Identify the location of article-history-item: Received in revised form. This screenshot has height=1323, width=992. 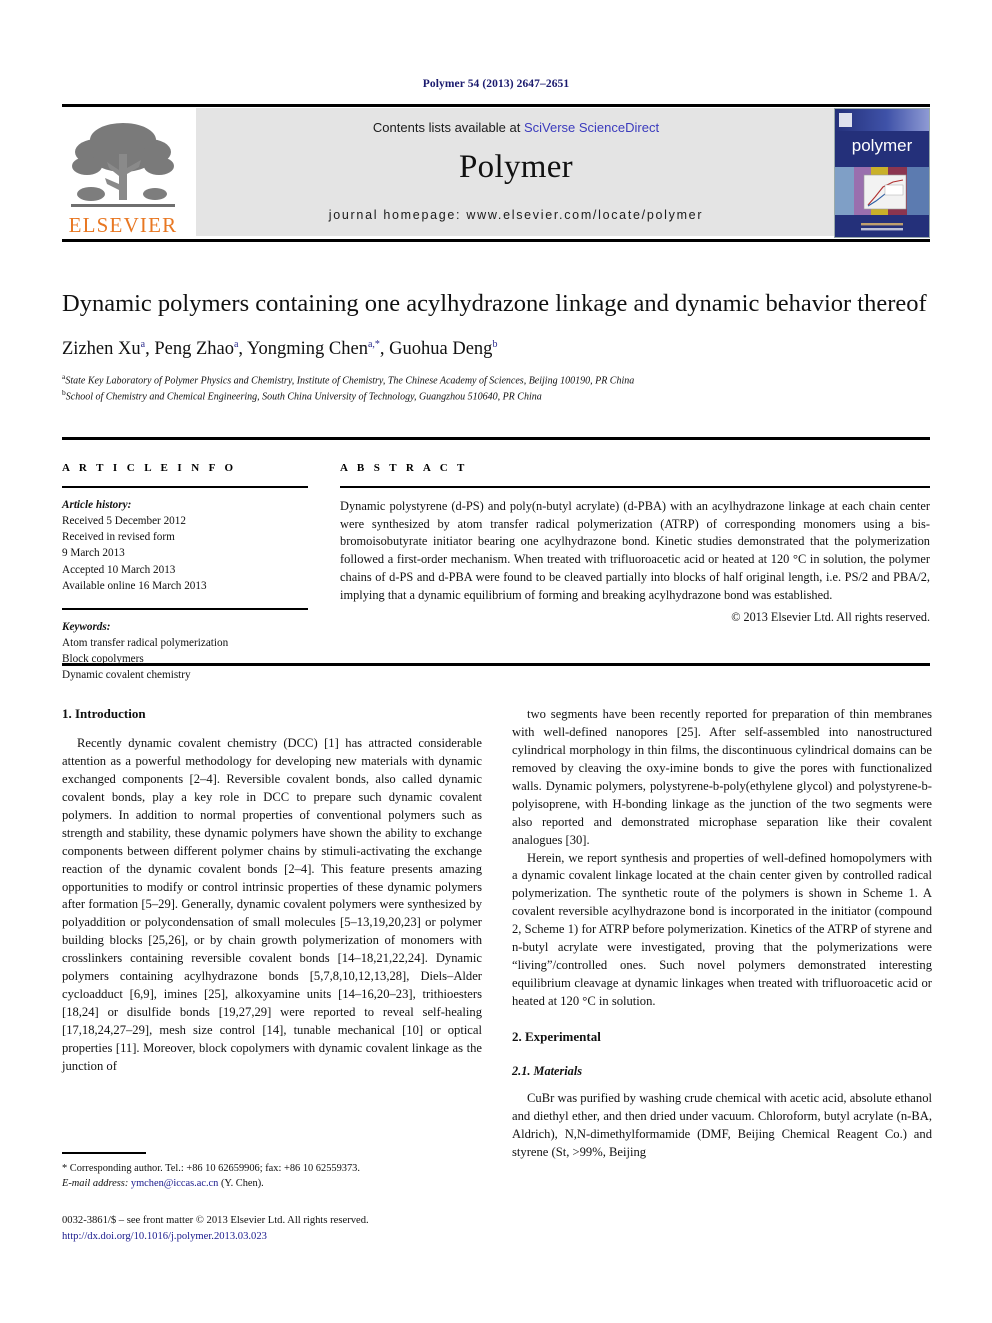
(118, 537).